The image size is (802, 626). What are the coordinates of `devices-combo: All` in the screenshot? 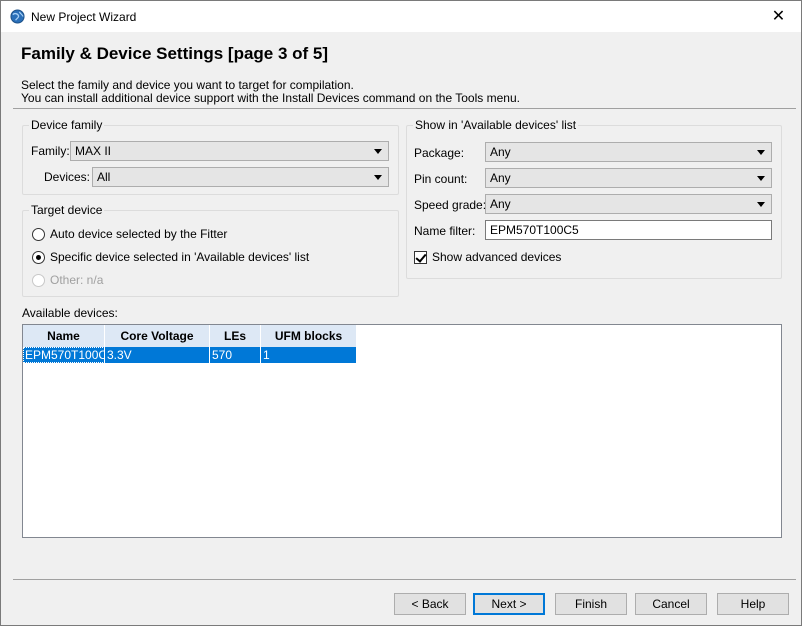 It's located at (240, 177).